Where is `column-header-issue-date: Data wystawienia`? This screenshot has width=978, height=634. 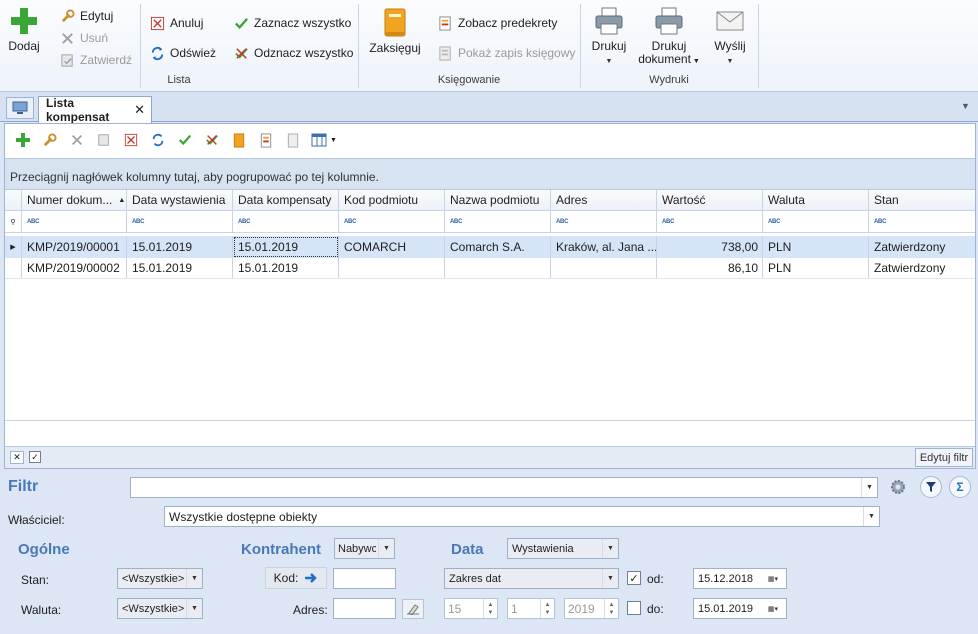
column-header-issue-date: Data wystawienia is located at coordinates (180, 200).